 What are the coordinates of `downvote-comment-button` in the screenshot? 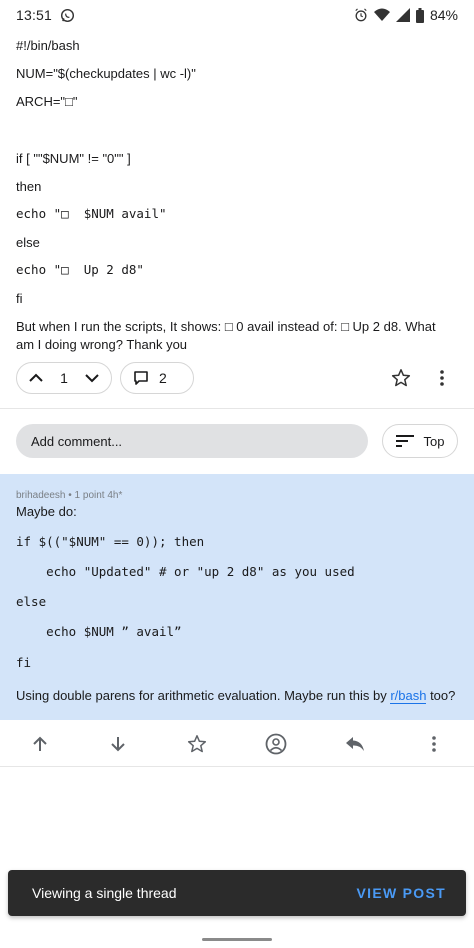 It's located at (118, 744).